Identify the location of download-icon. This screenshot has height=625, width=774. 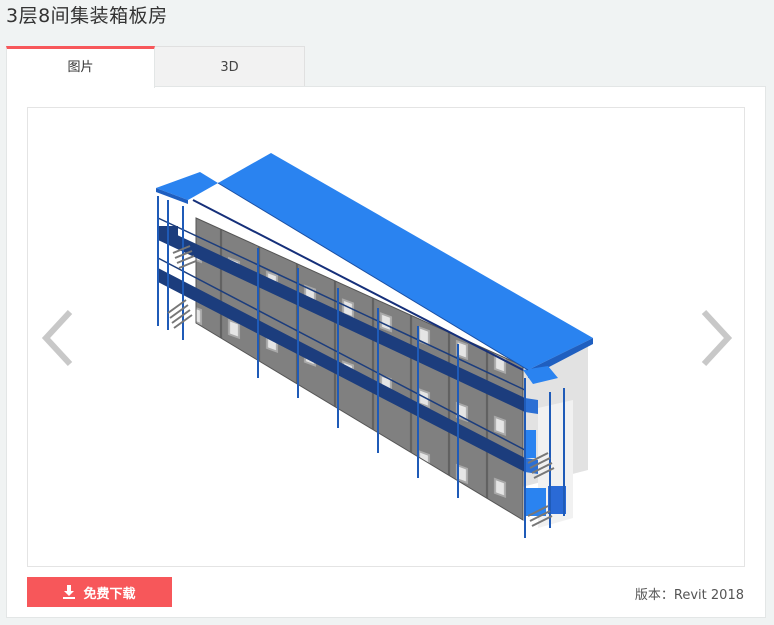
(69, 592).